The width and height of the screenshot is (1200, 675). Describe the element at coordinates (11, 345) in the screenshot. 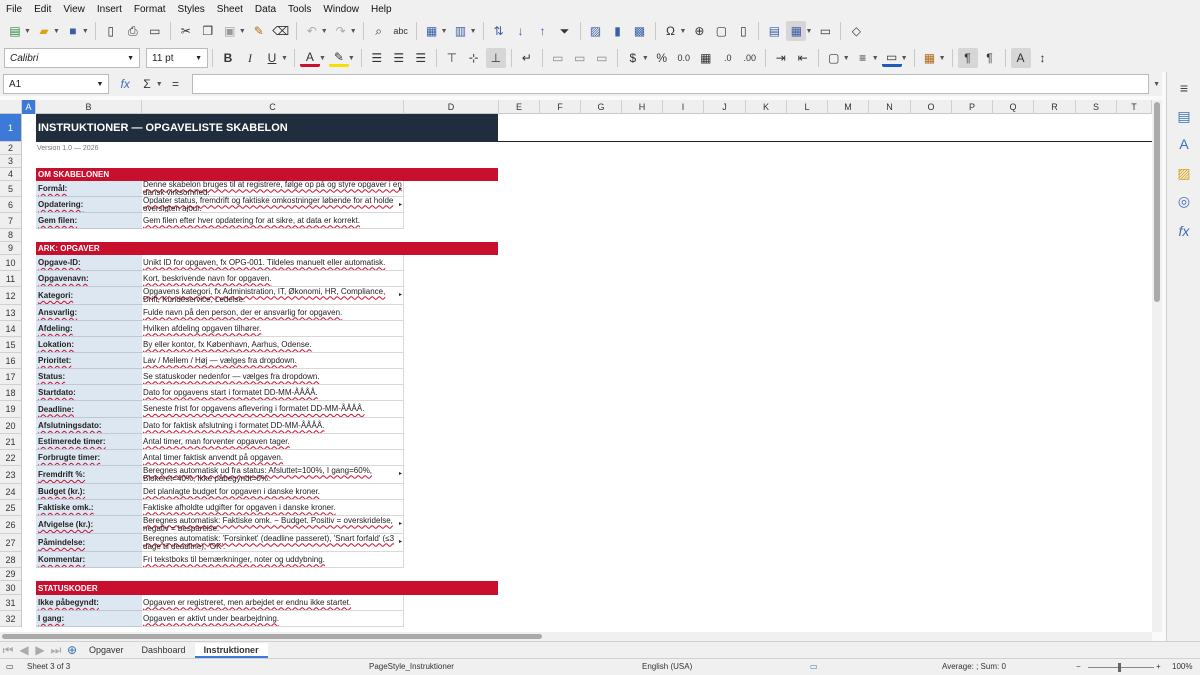

I see `row-header: 15` at that location.